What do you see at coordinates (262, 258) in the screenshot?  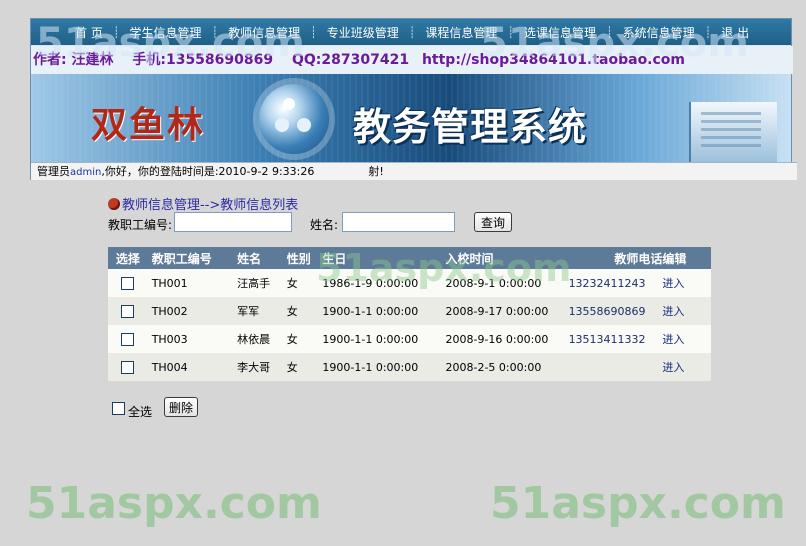 I see `col-header-name: 姓名` at bounding box center [262, 258].